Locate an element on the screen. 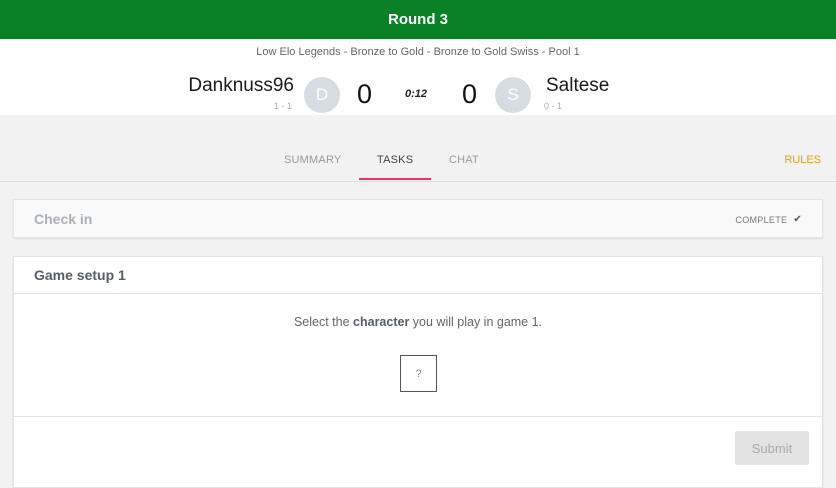 The image size is (836, 488). instruction-post: you will play in game 1. is located at coordinates (476, 322).